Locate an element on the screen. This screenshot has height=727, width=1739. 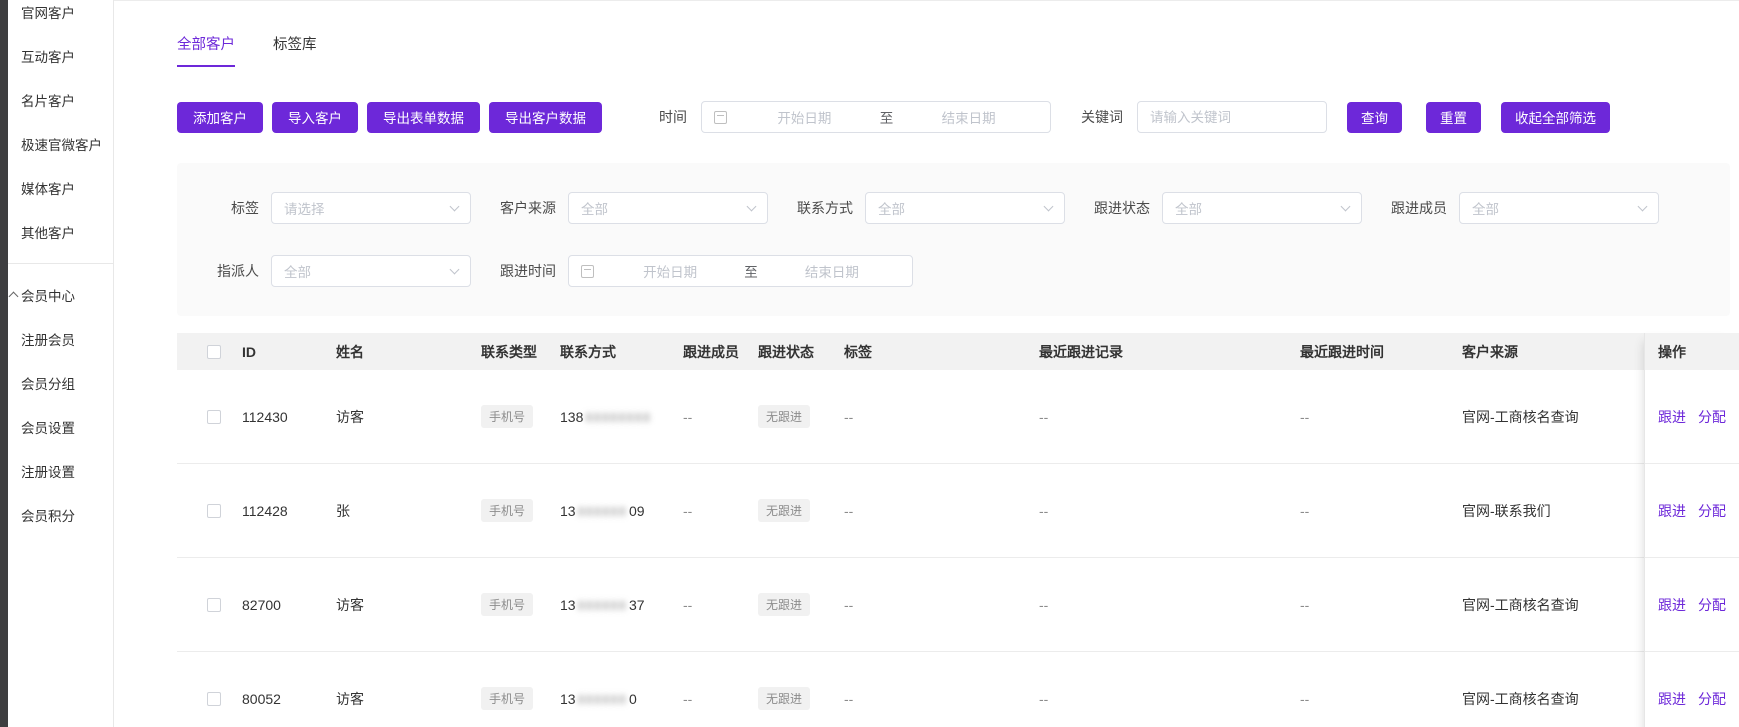
sidebar-item-member-points: 会员积分 is located at coordinates (60, 515).